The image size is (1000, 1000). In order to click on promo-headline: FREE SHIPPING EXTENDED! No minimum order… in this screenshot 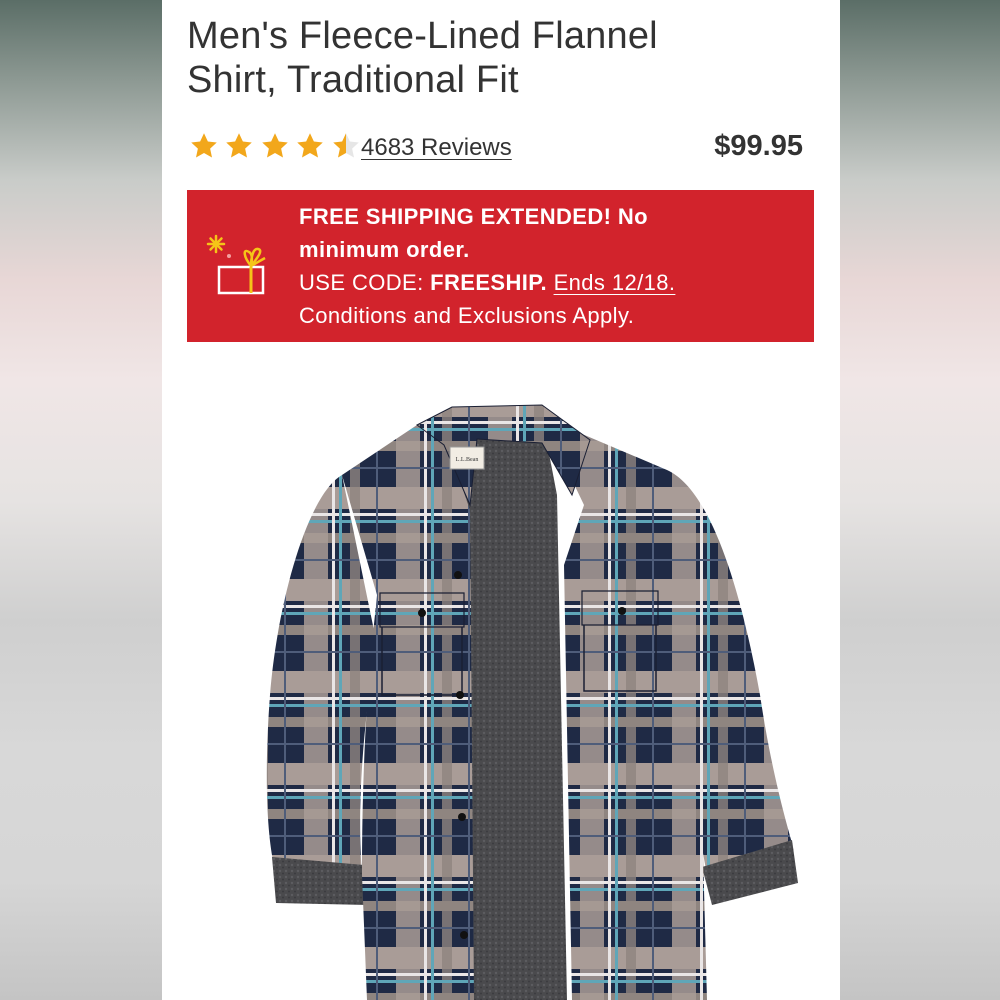, I will do `click(549, 233)`.